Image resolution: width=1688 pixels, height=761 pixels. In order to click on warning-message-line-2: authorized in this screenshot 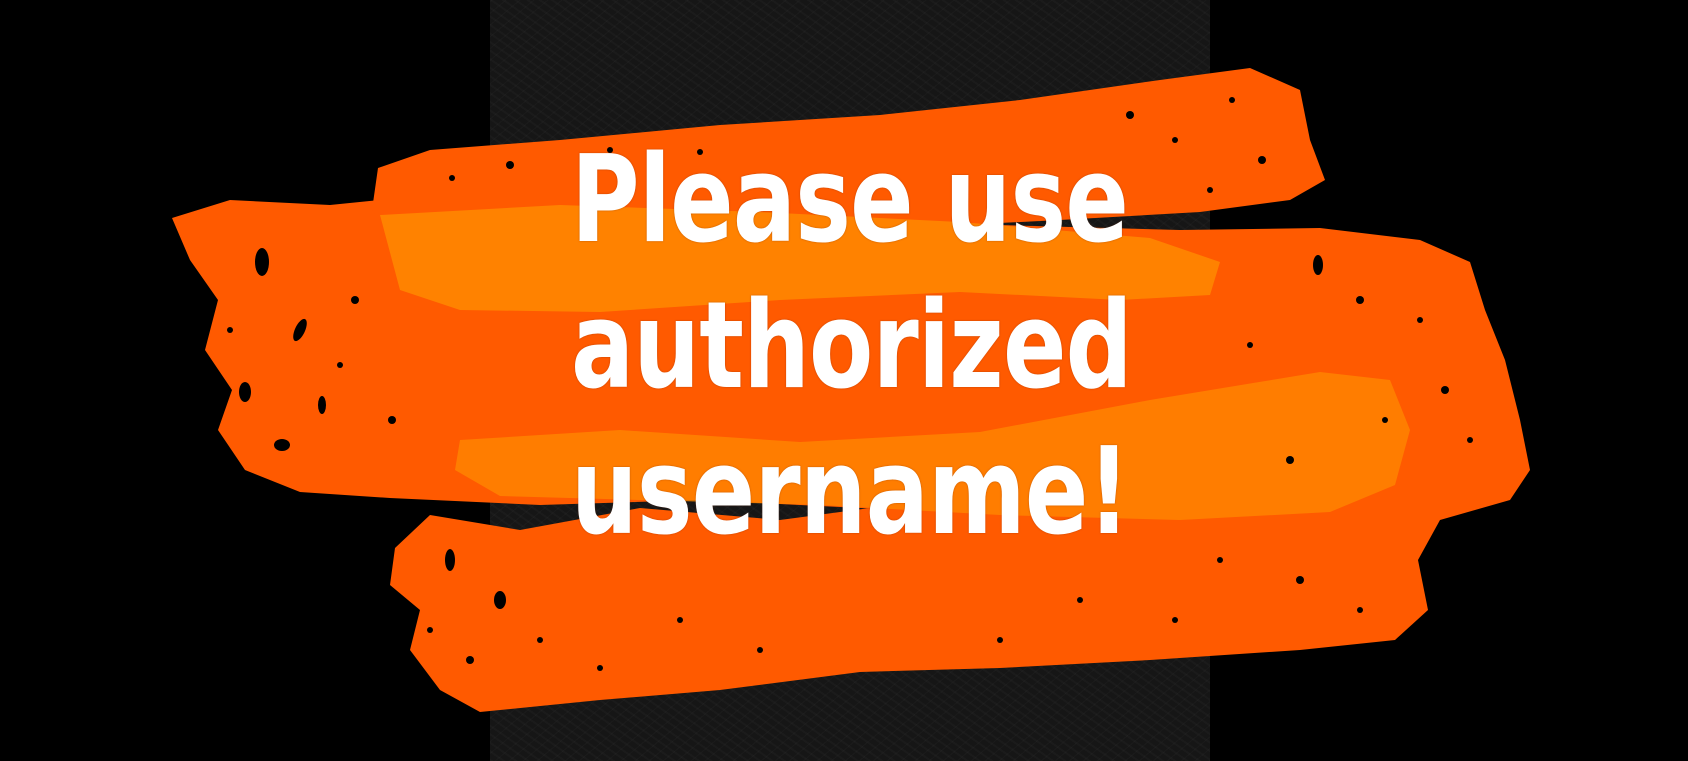, I will do `click(852, 346)`.